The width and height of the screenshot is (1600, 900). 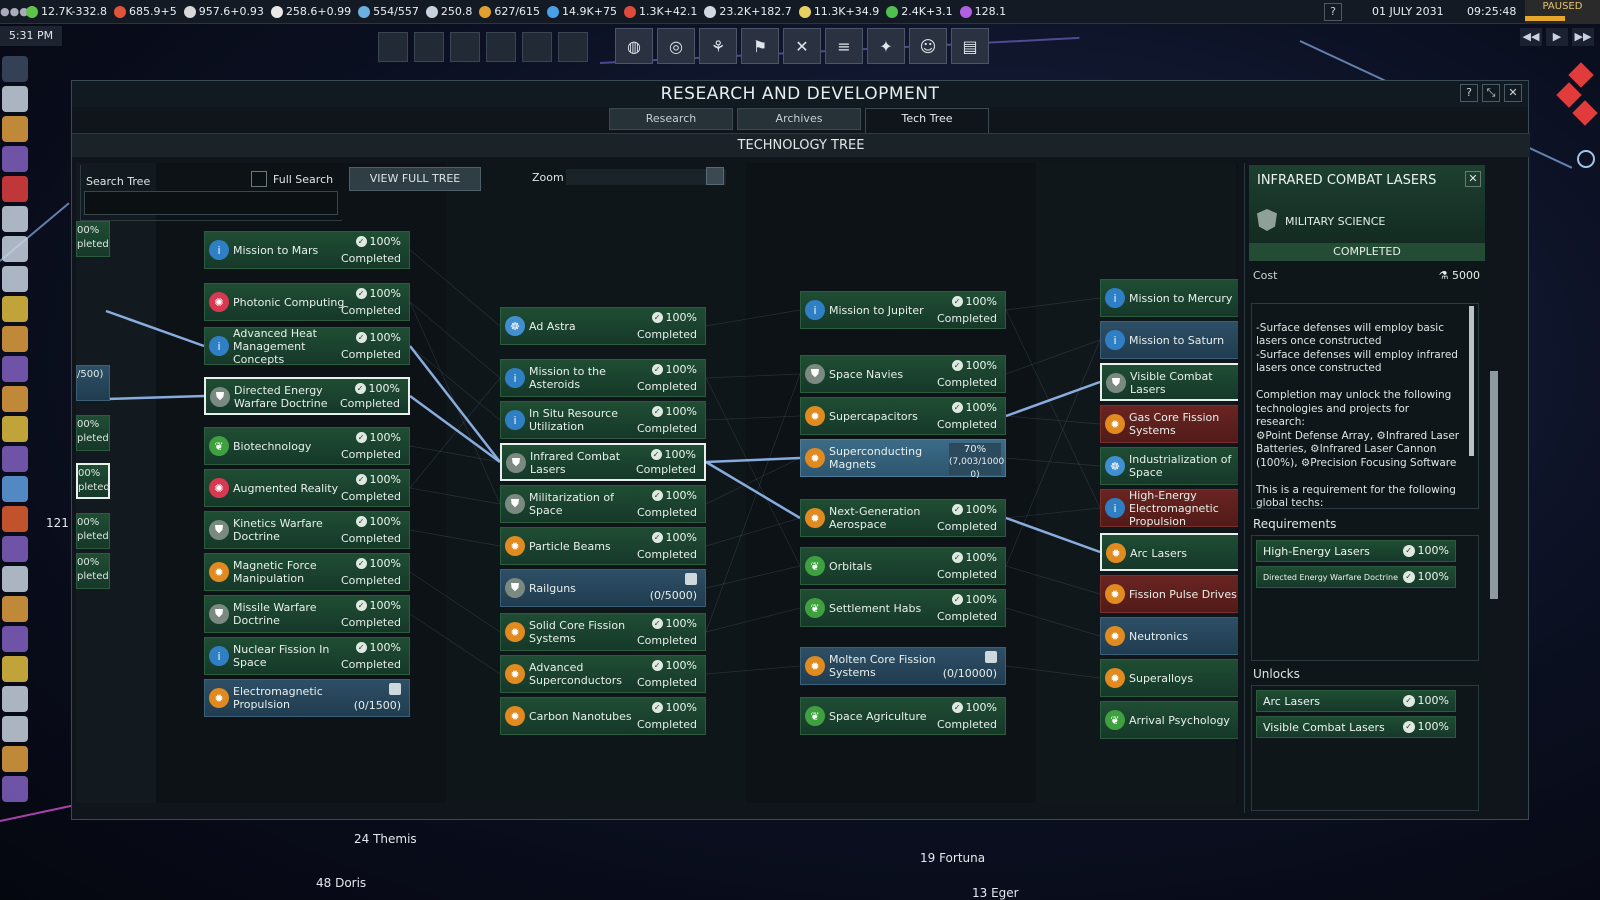 I want to click on zoom-slider-handle, so click(x=715, y=176).